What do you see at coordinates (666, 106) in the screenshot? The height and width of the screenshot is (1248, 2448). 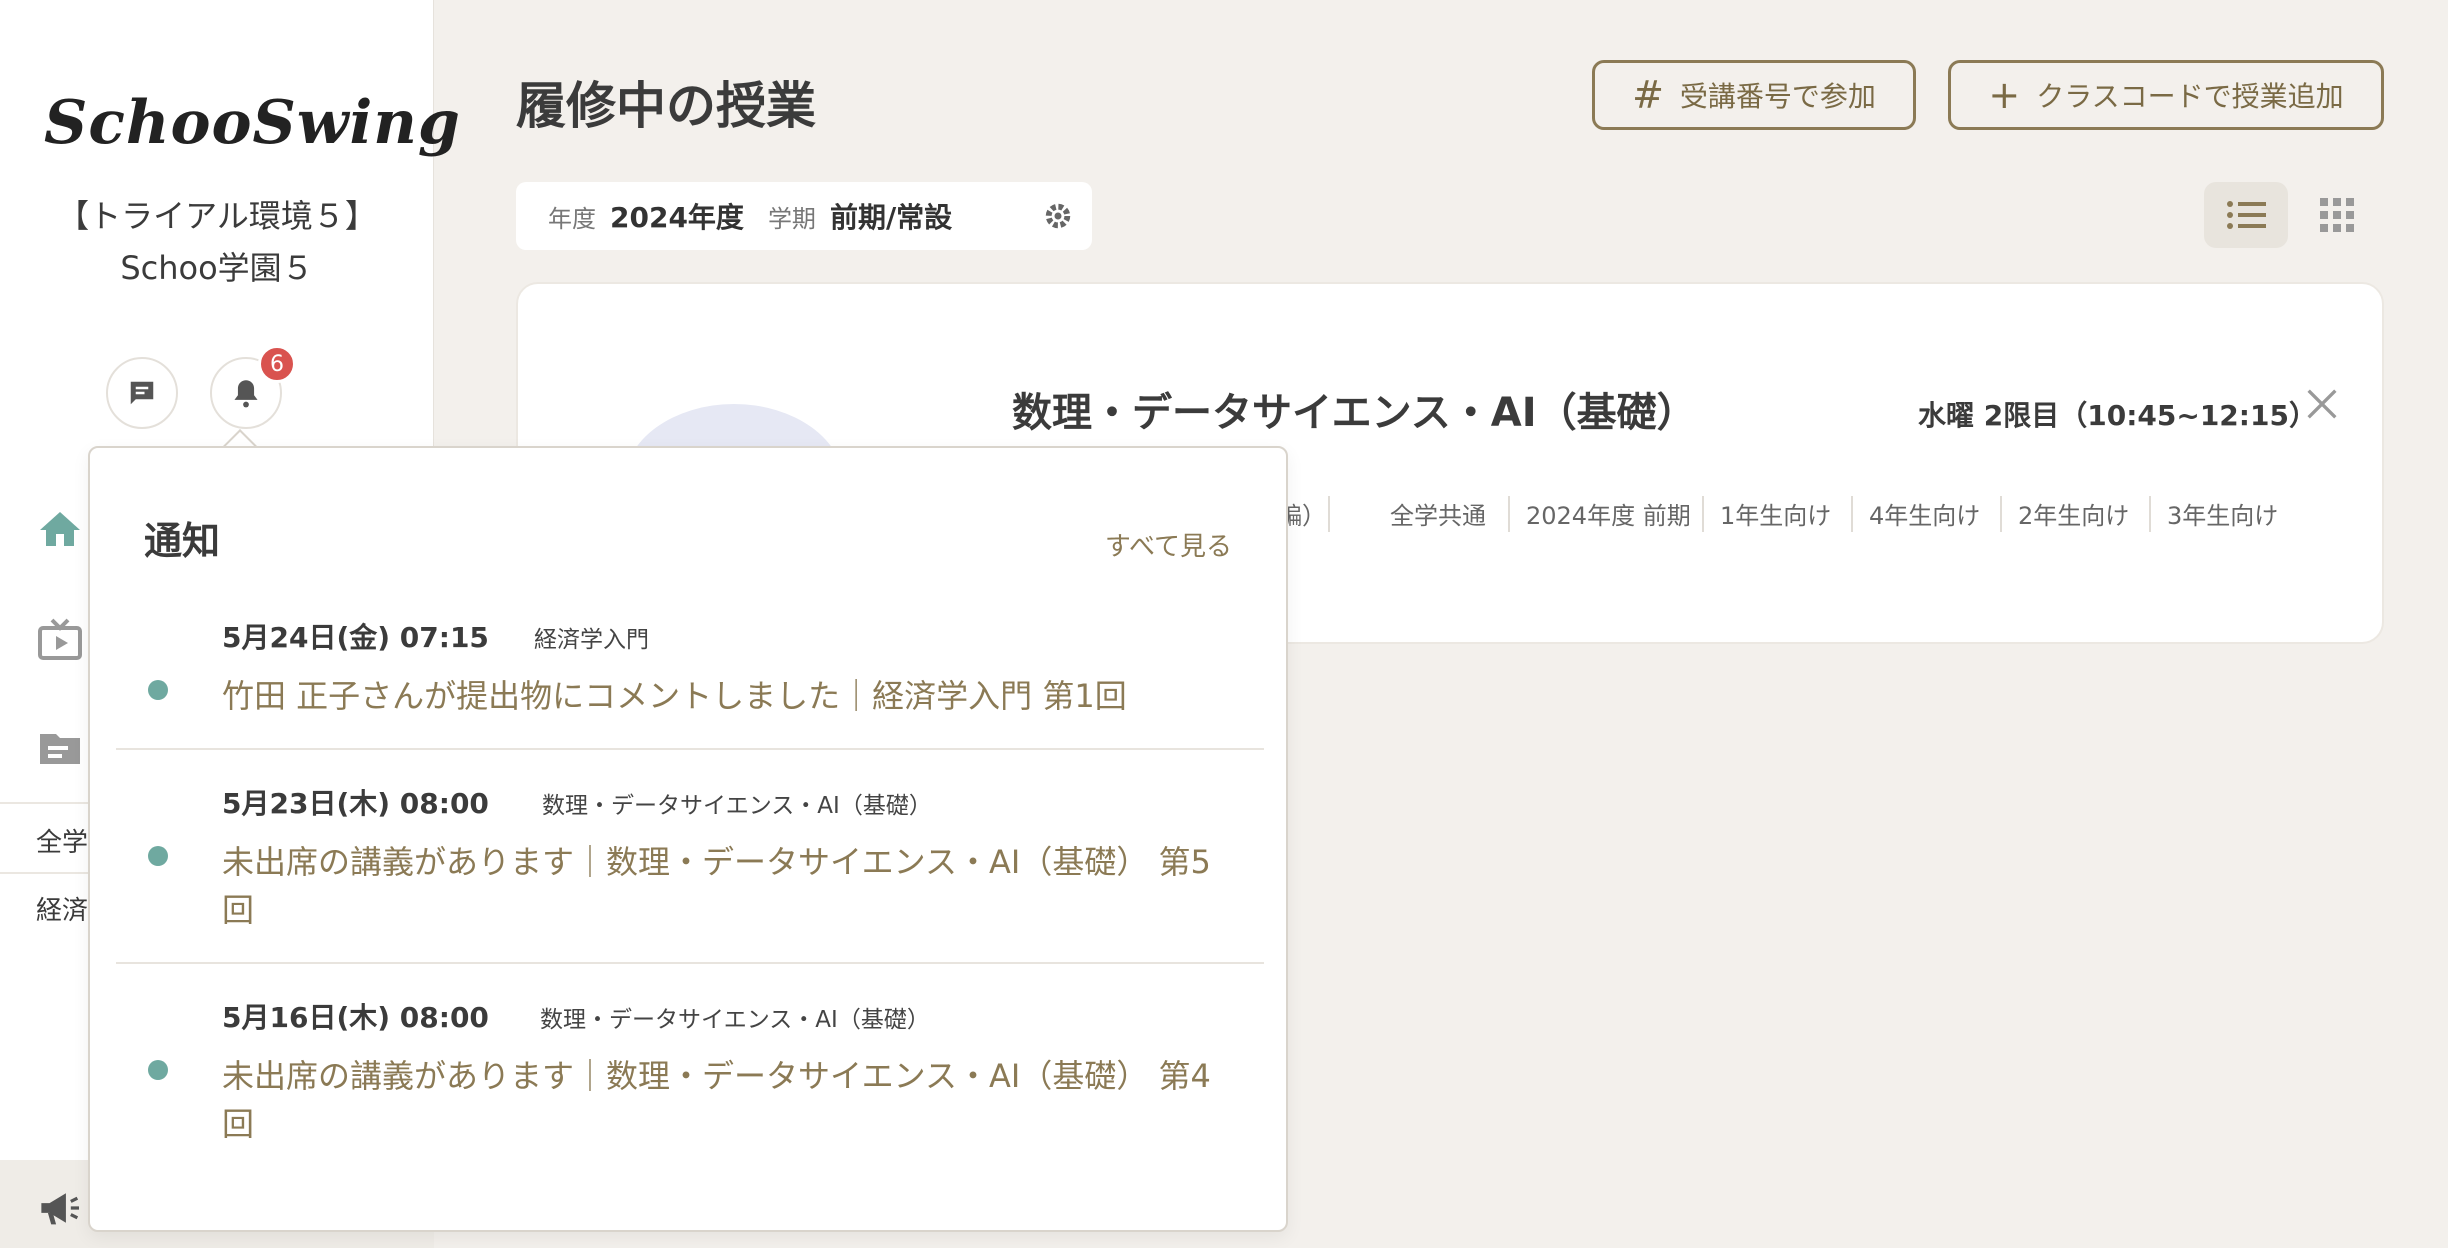 I see `page-title: 履修中の授業` at bounding box center [666, 106].